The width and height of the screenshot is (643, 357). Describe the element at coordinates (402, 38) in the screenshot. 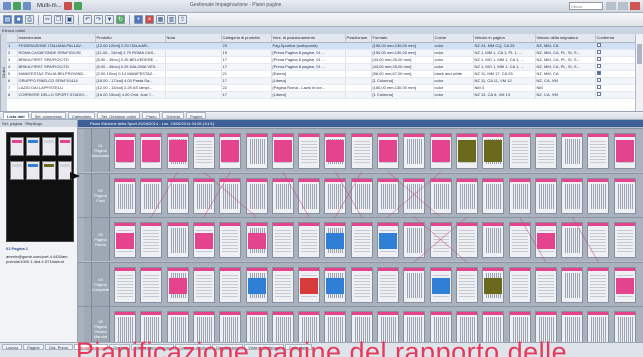

I see `column-header: Formato` at that location.